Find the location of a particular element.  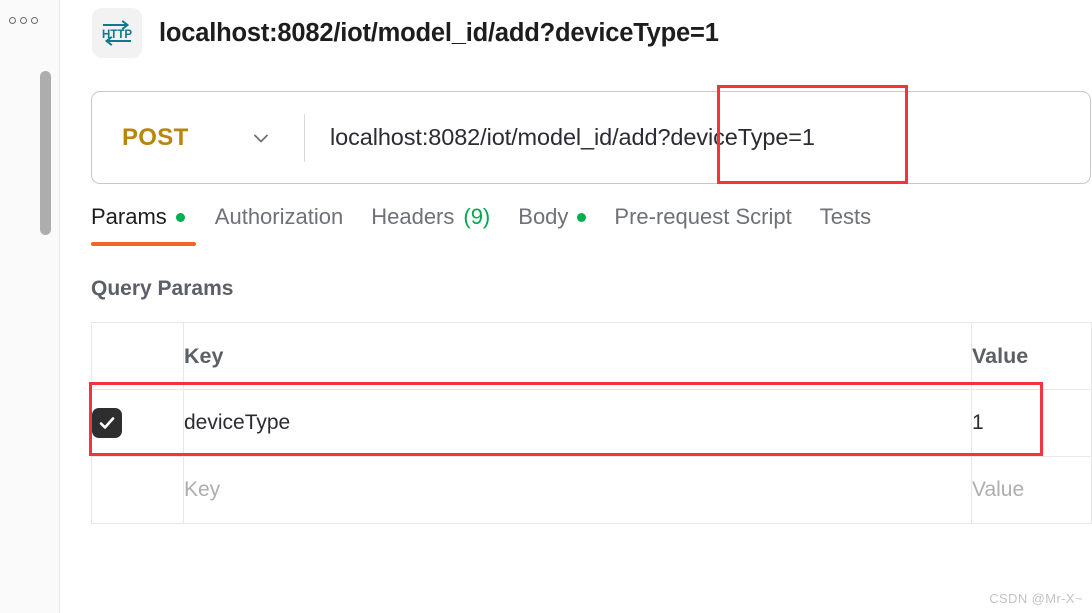

header-value: Value is located at coordinates (1031, 356).